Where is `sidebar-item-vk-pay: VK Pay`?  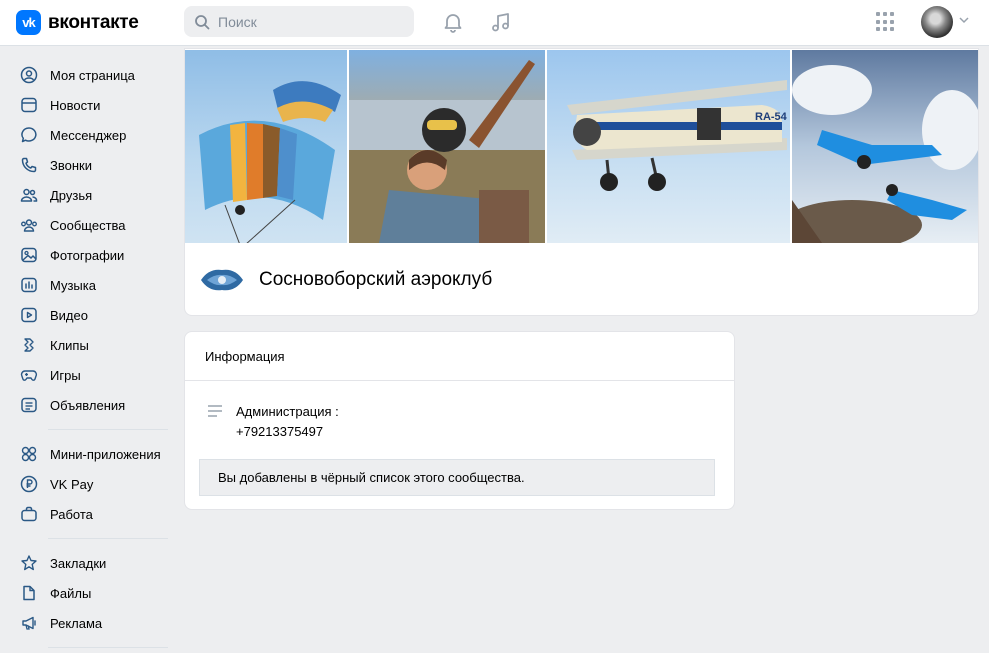
sidebar-item-vk-pay: VK Pay is located at coordinates (91, 484).